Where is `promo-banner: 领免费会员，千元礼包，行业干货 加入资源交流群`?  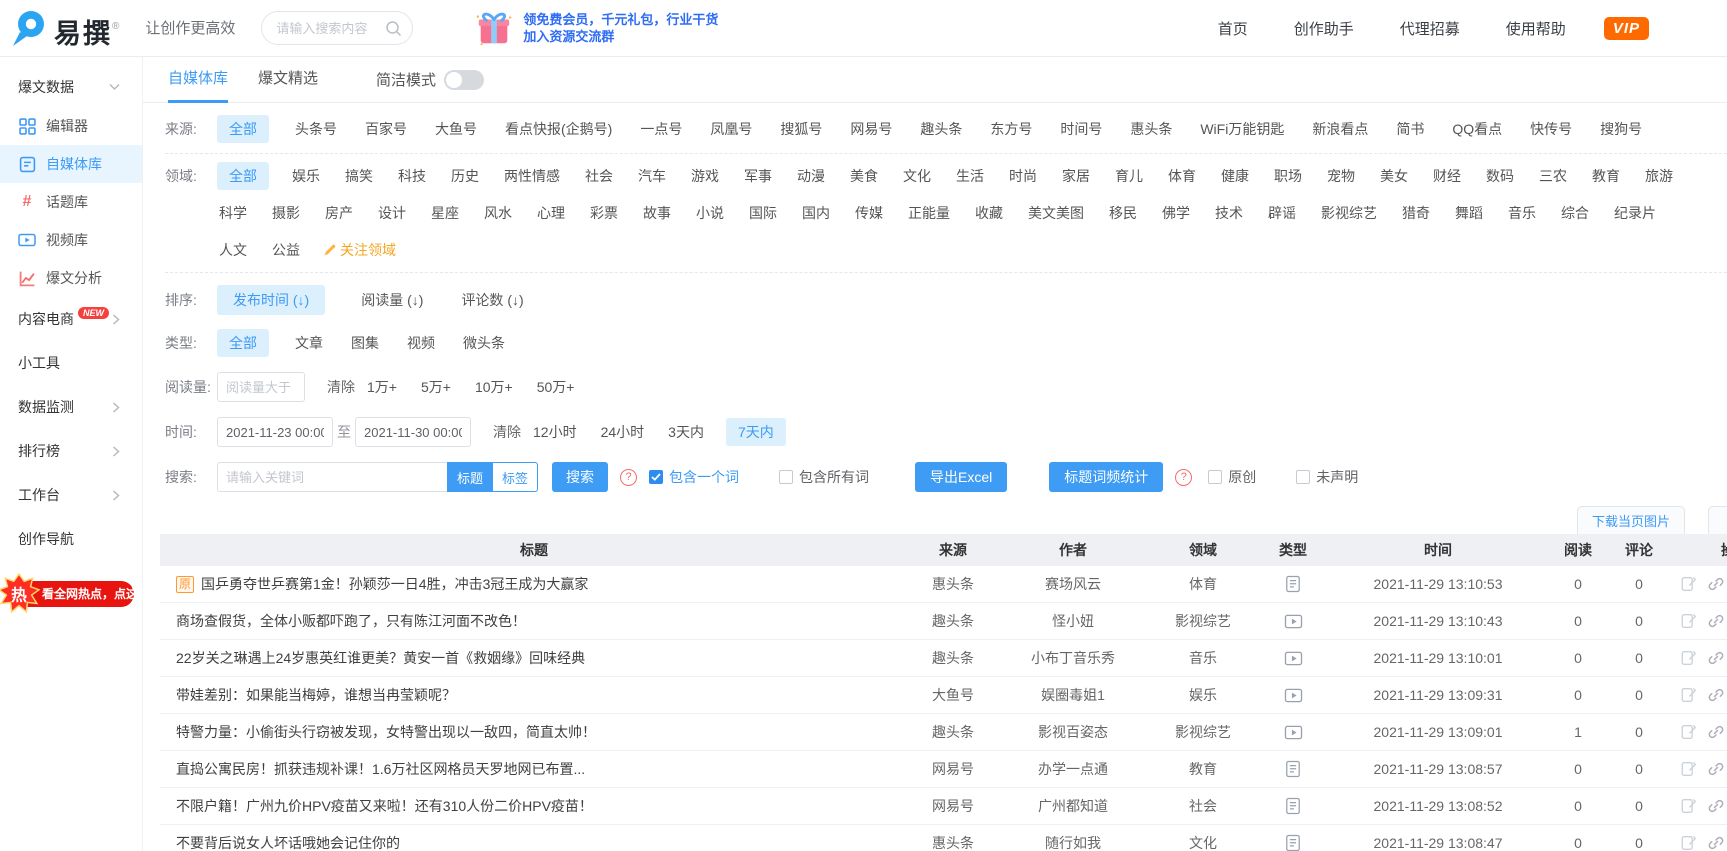
promo-banner: 领免费会员，千元礼包，行业干货 加入资源交流群 is located at coordinates (596, 28).